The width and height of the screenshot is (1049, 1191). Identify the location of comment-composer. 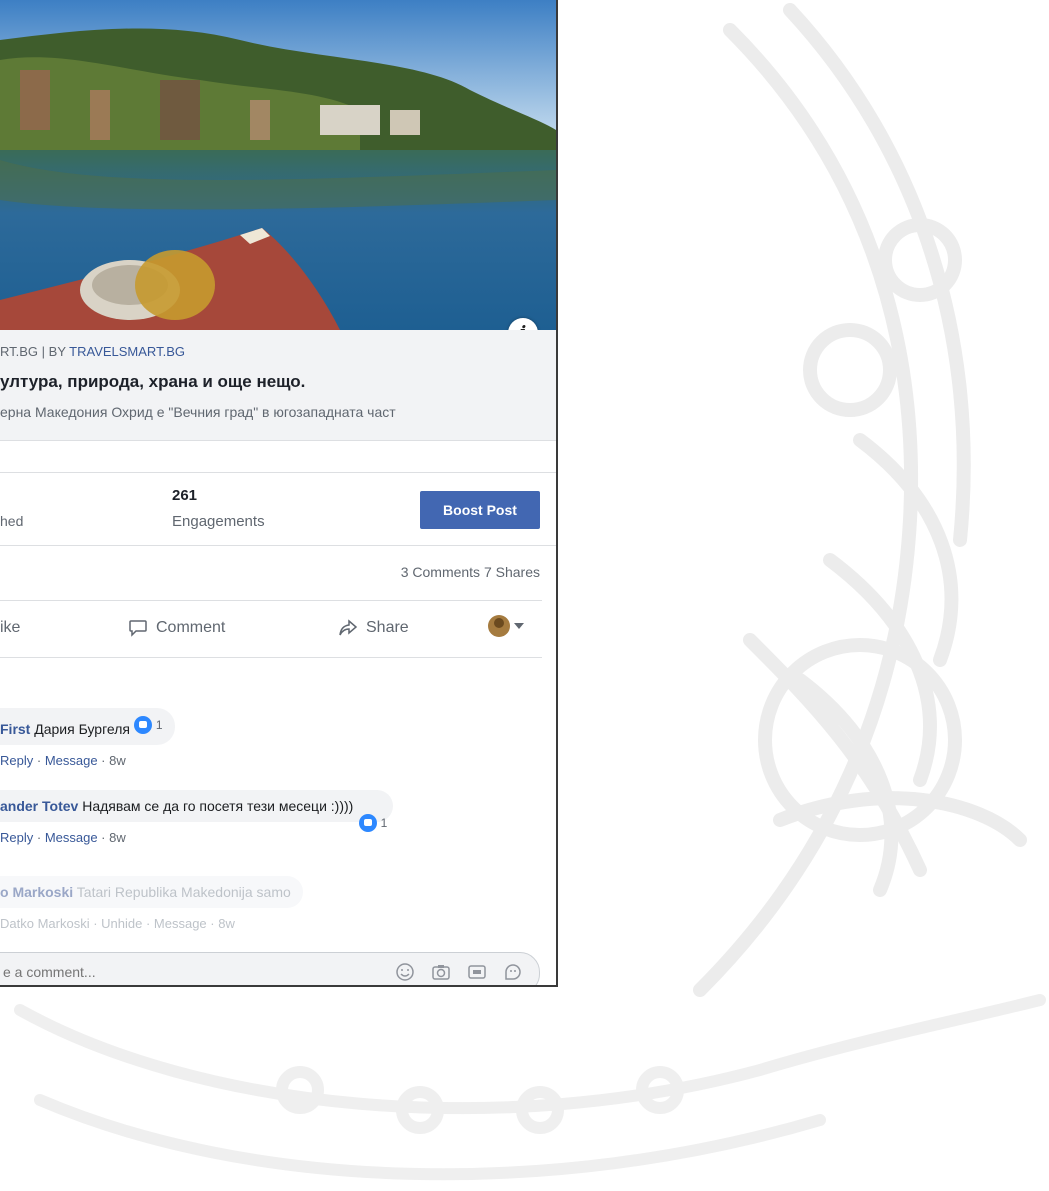
(270, 968).